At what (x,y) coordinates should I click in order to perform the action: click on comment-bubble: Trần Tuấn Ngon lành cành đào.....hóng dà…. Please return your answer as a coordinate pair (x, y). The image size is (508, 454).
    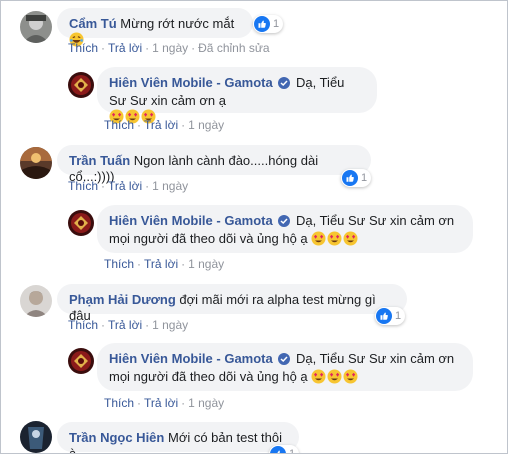
    Looking at the image, I should click on (214, 164).